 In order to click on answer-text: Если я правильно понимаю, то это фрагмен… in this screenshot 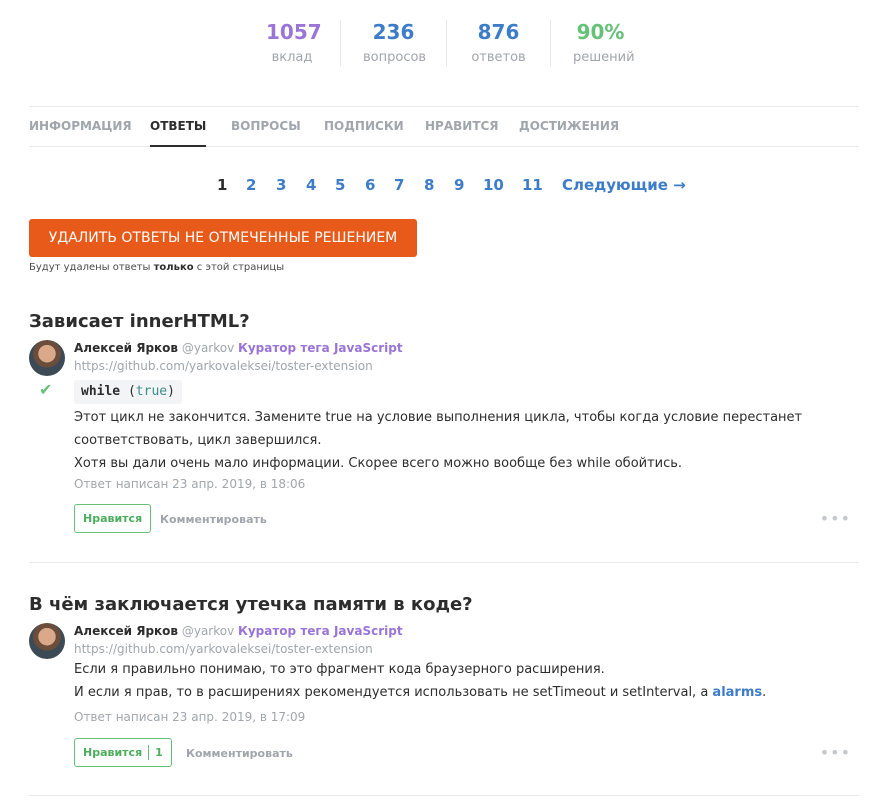, I will do `click(464, 681)`.